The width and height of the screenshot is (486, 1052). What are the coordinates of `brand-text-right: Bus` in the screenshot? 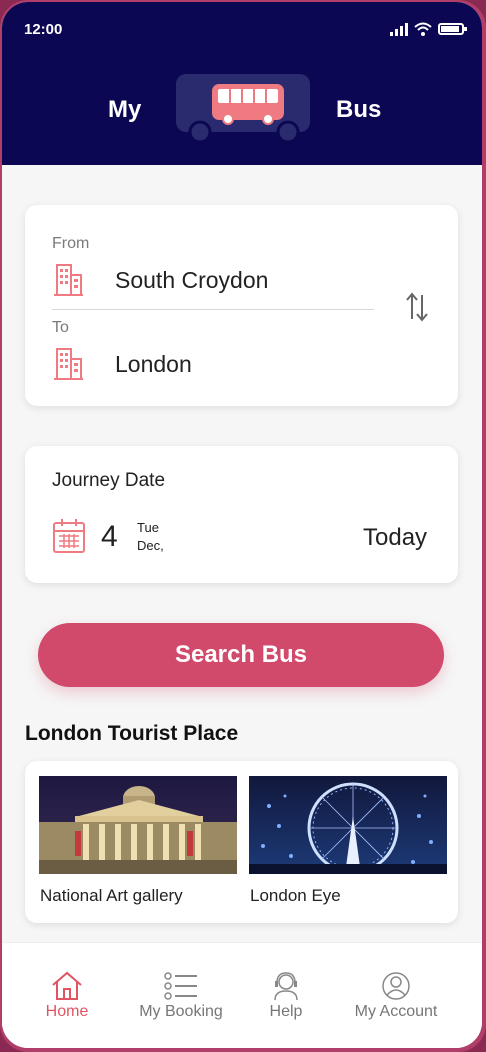 It's located at (359, 109).